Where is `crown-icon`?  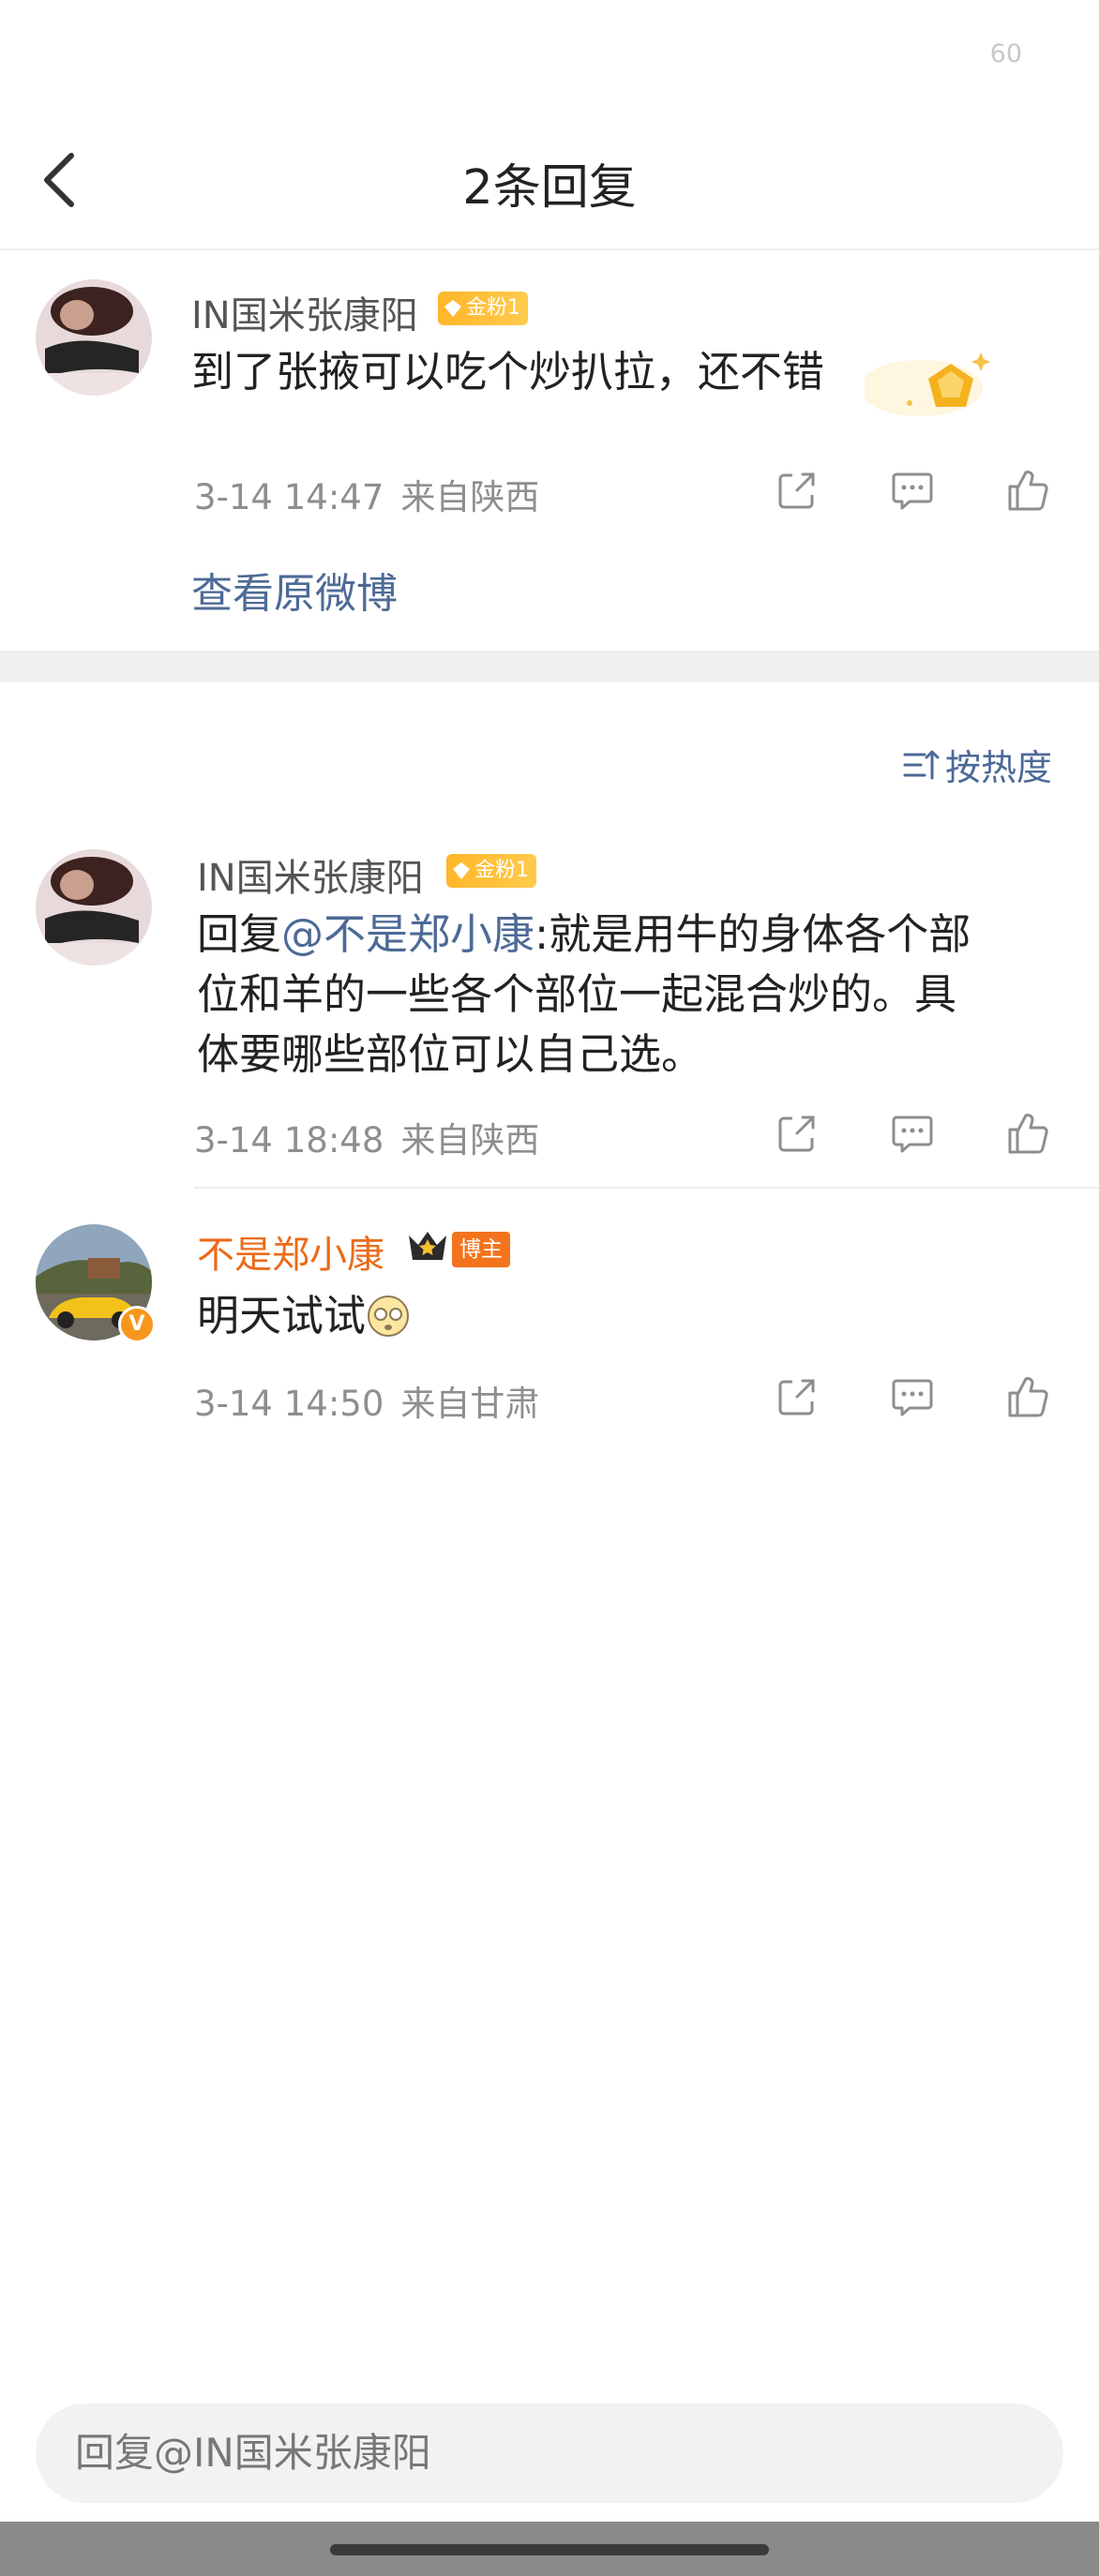
crown-icon is located at coordinates (427, 1246).